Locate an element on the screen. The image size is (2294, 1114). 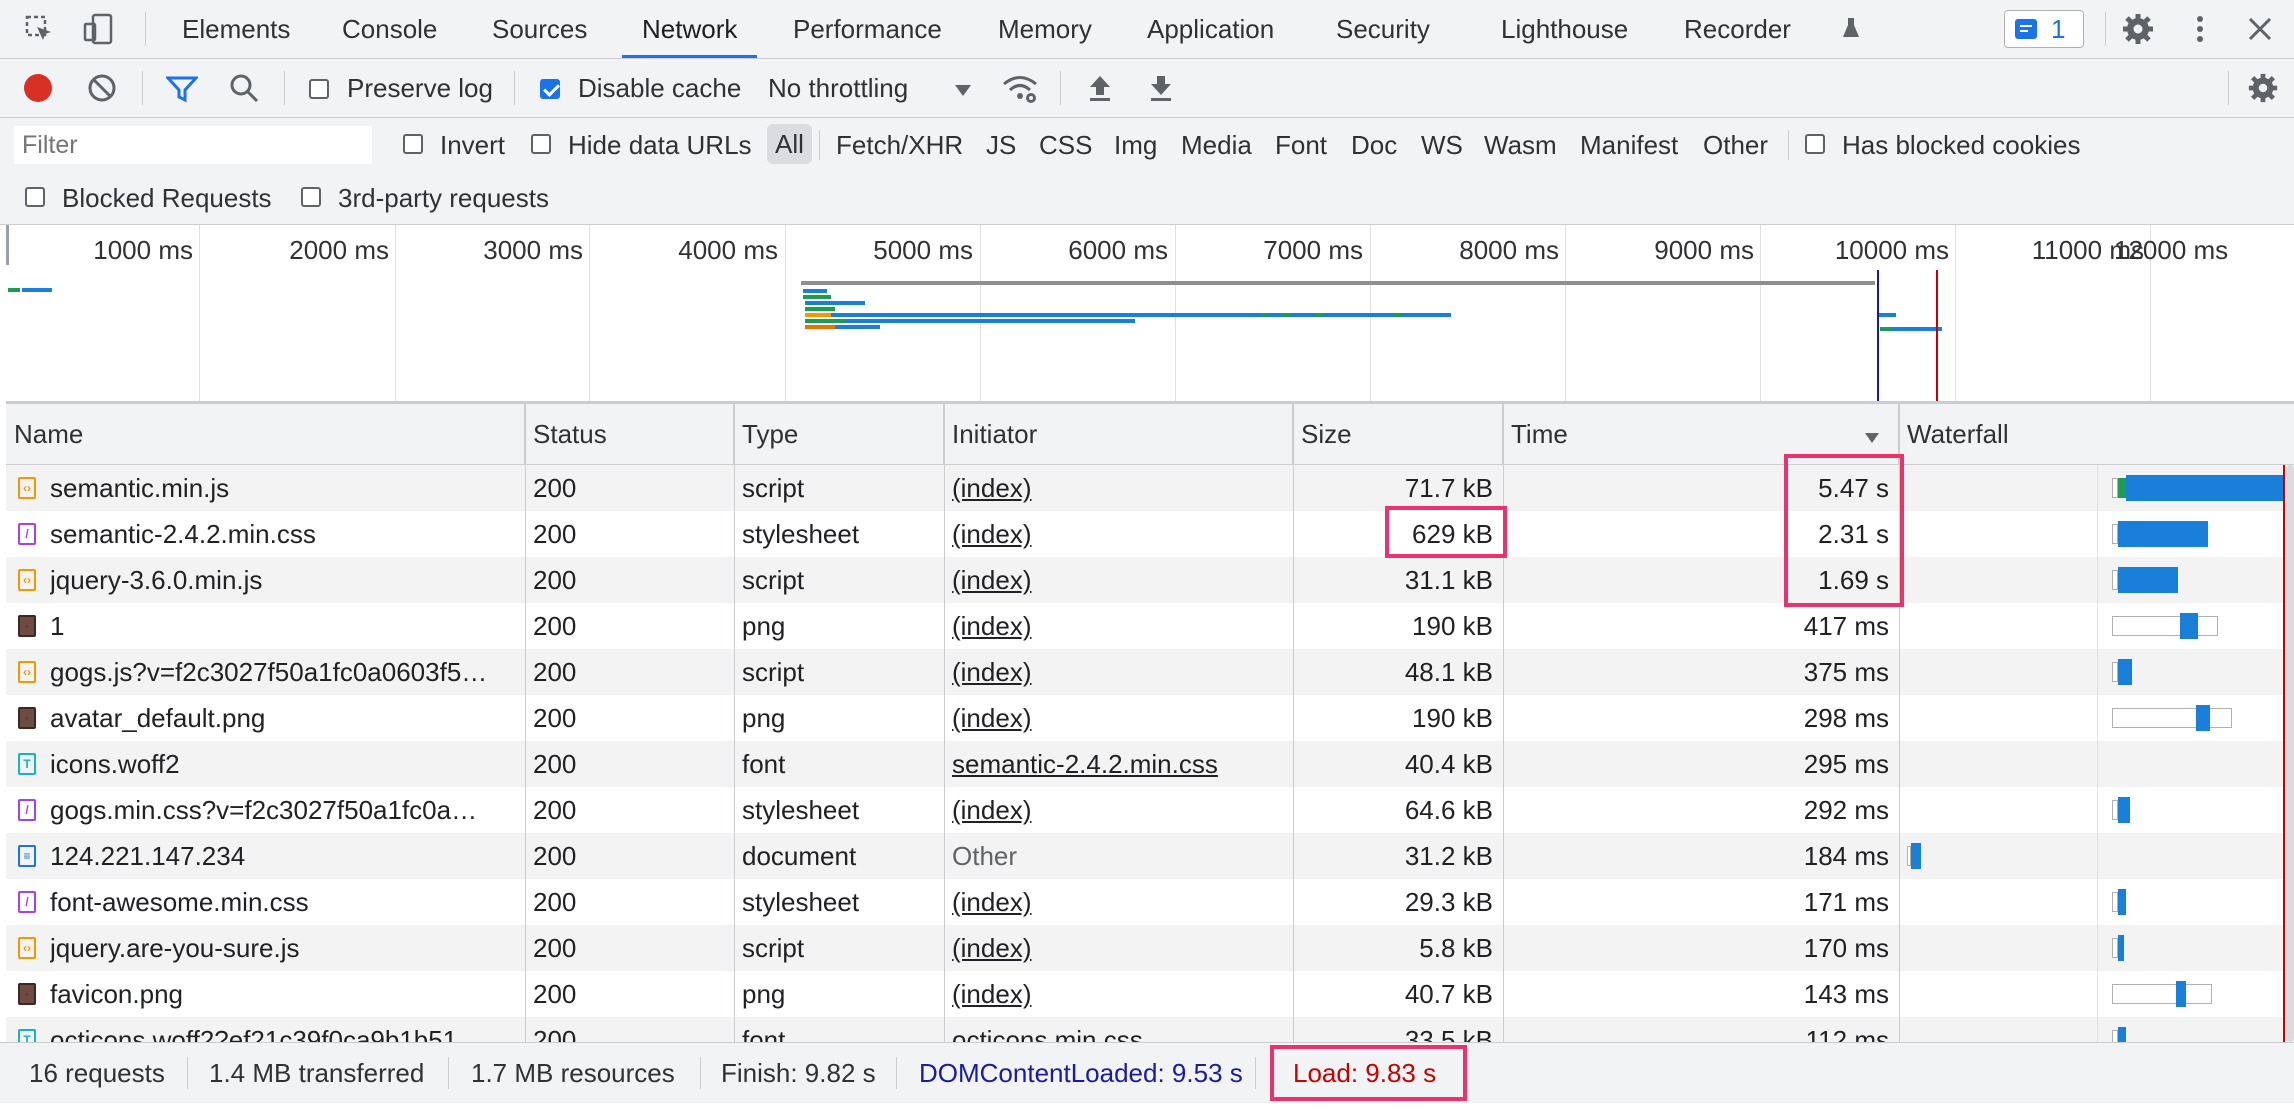
disable-cache-label: Disable cache is located at coordinates (659, 88).